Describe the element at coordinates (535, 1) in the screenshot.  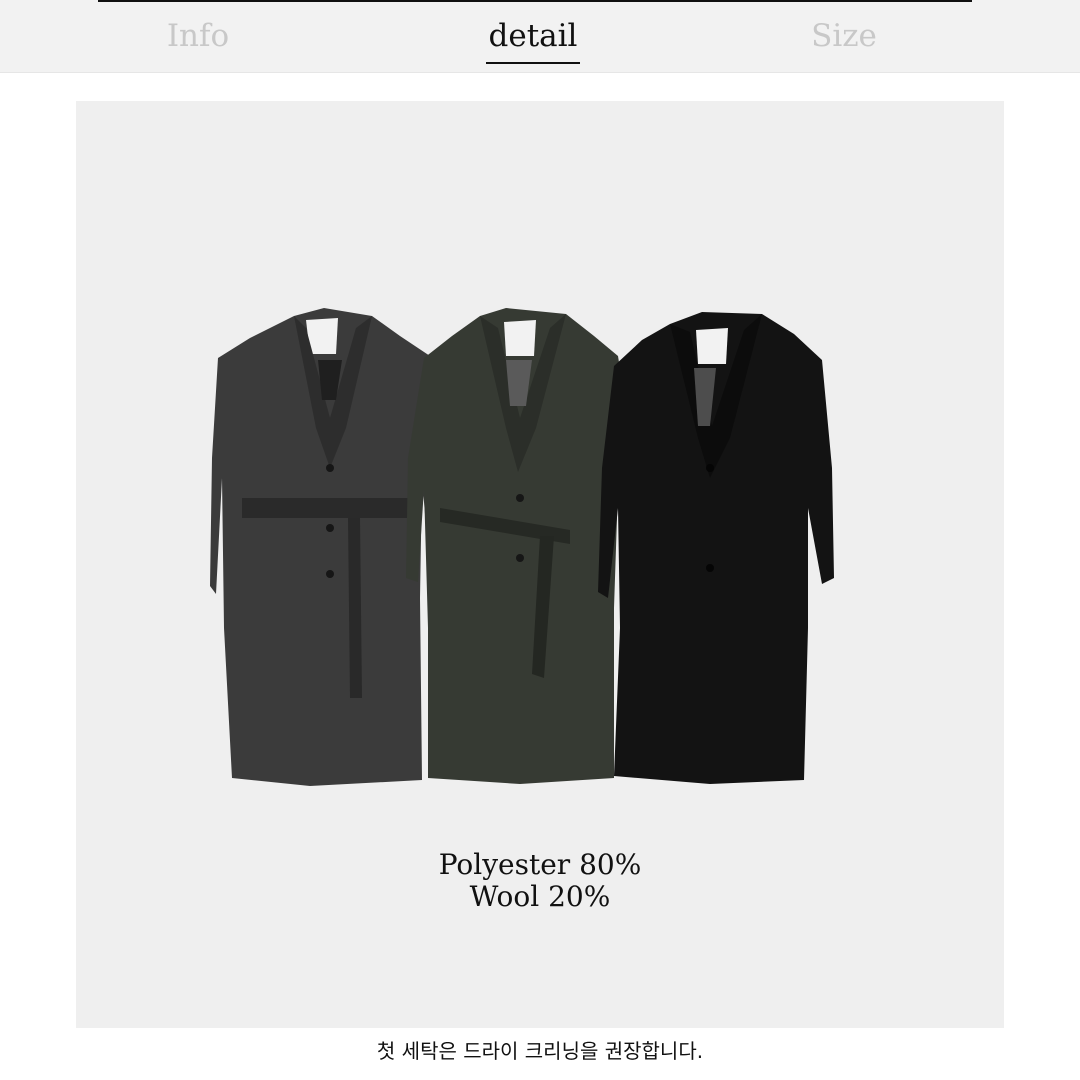
I see `tab-bar-top-rule` at that location.